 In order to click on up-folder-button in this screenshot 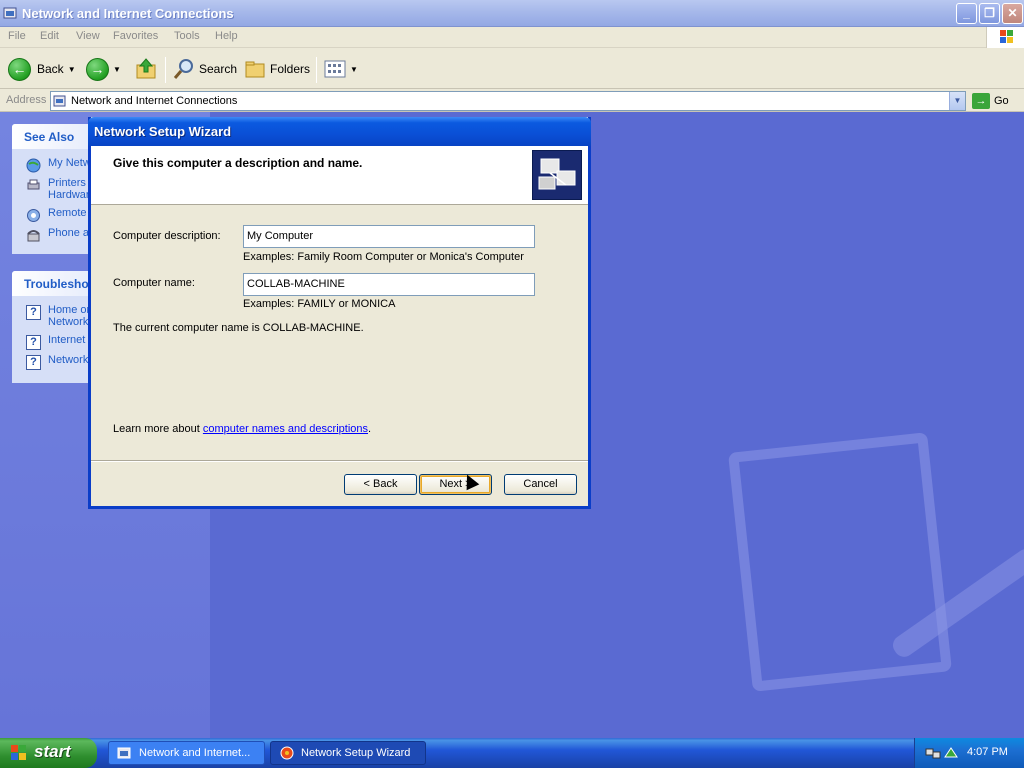, I will do `click(146, 69)`.